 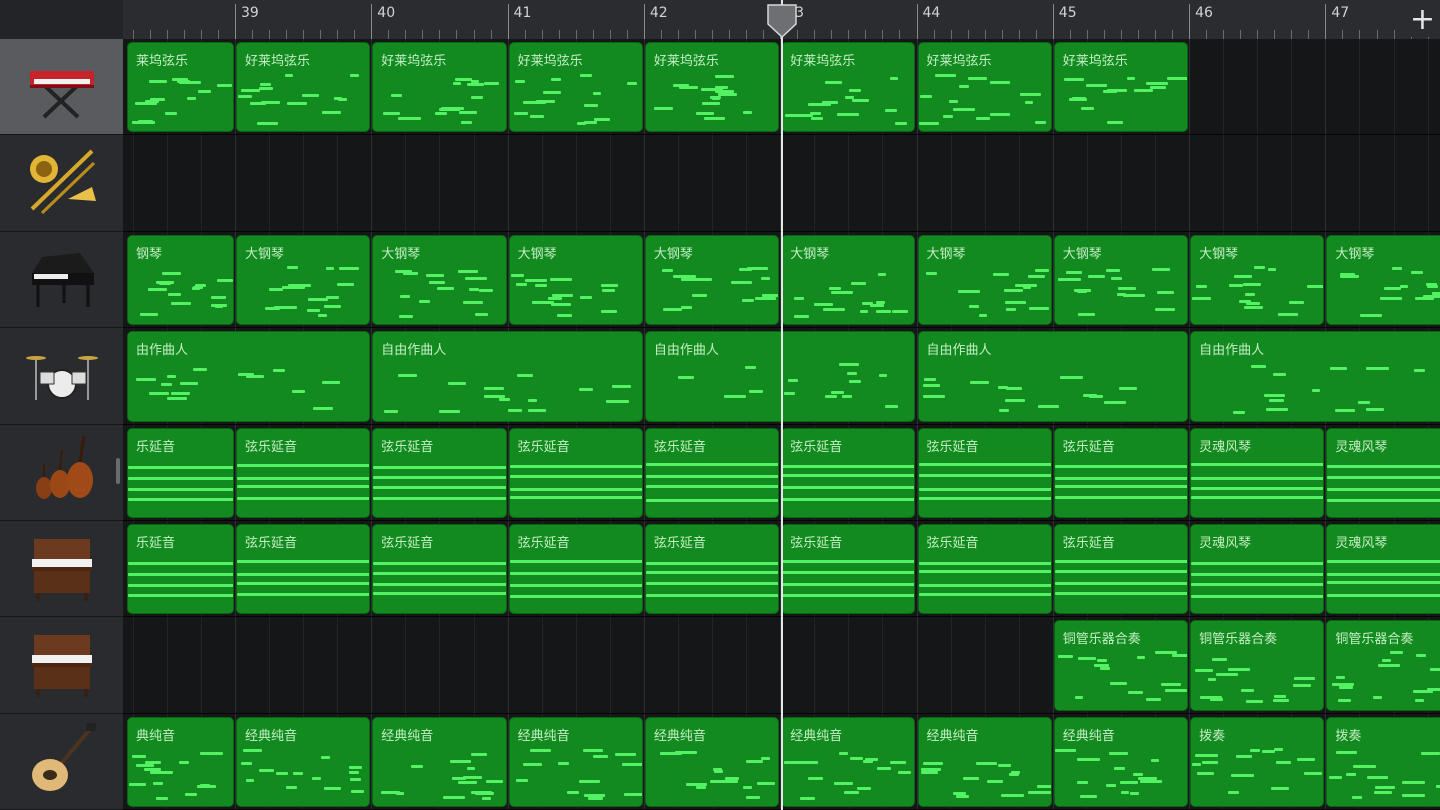 I want to click on midi-region: 典纯音, so click(x=180, y=762).